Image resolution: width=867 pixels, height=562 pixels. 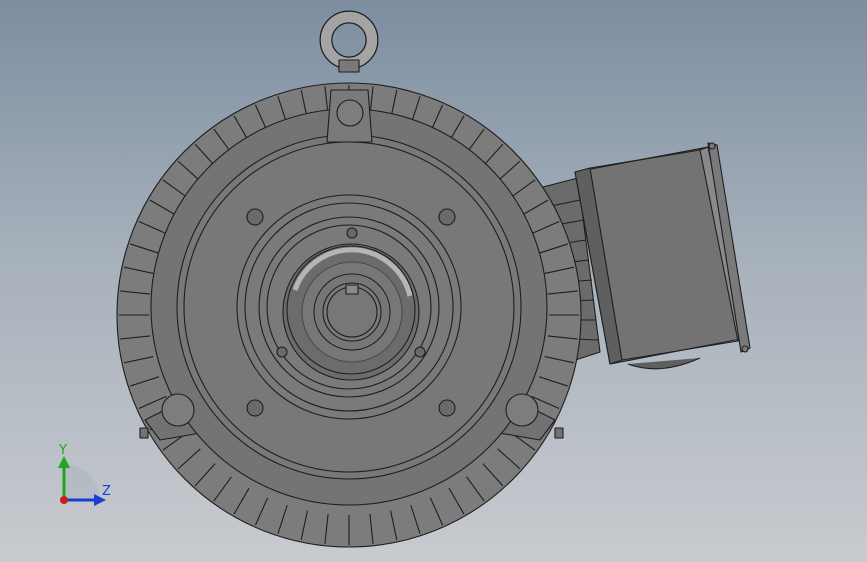 What do you see at coordinates (352, 289) in the screenshot?
I see `keyway` at bounding box center [352, 289].